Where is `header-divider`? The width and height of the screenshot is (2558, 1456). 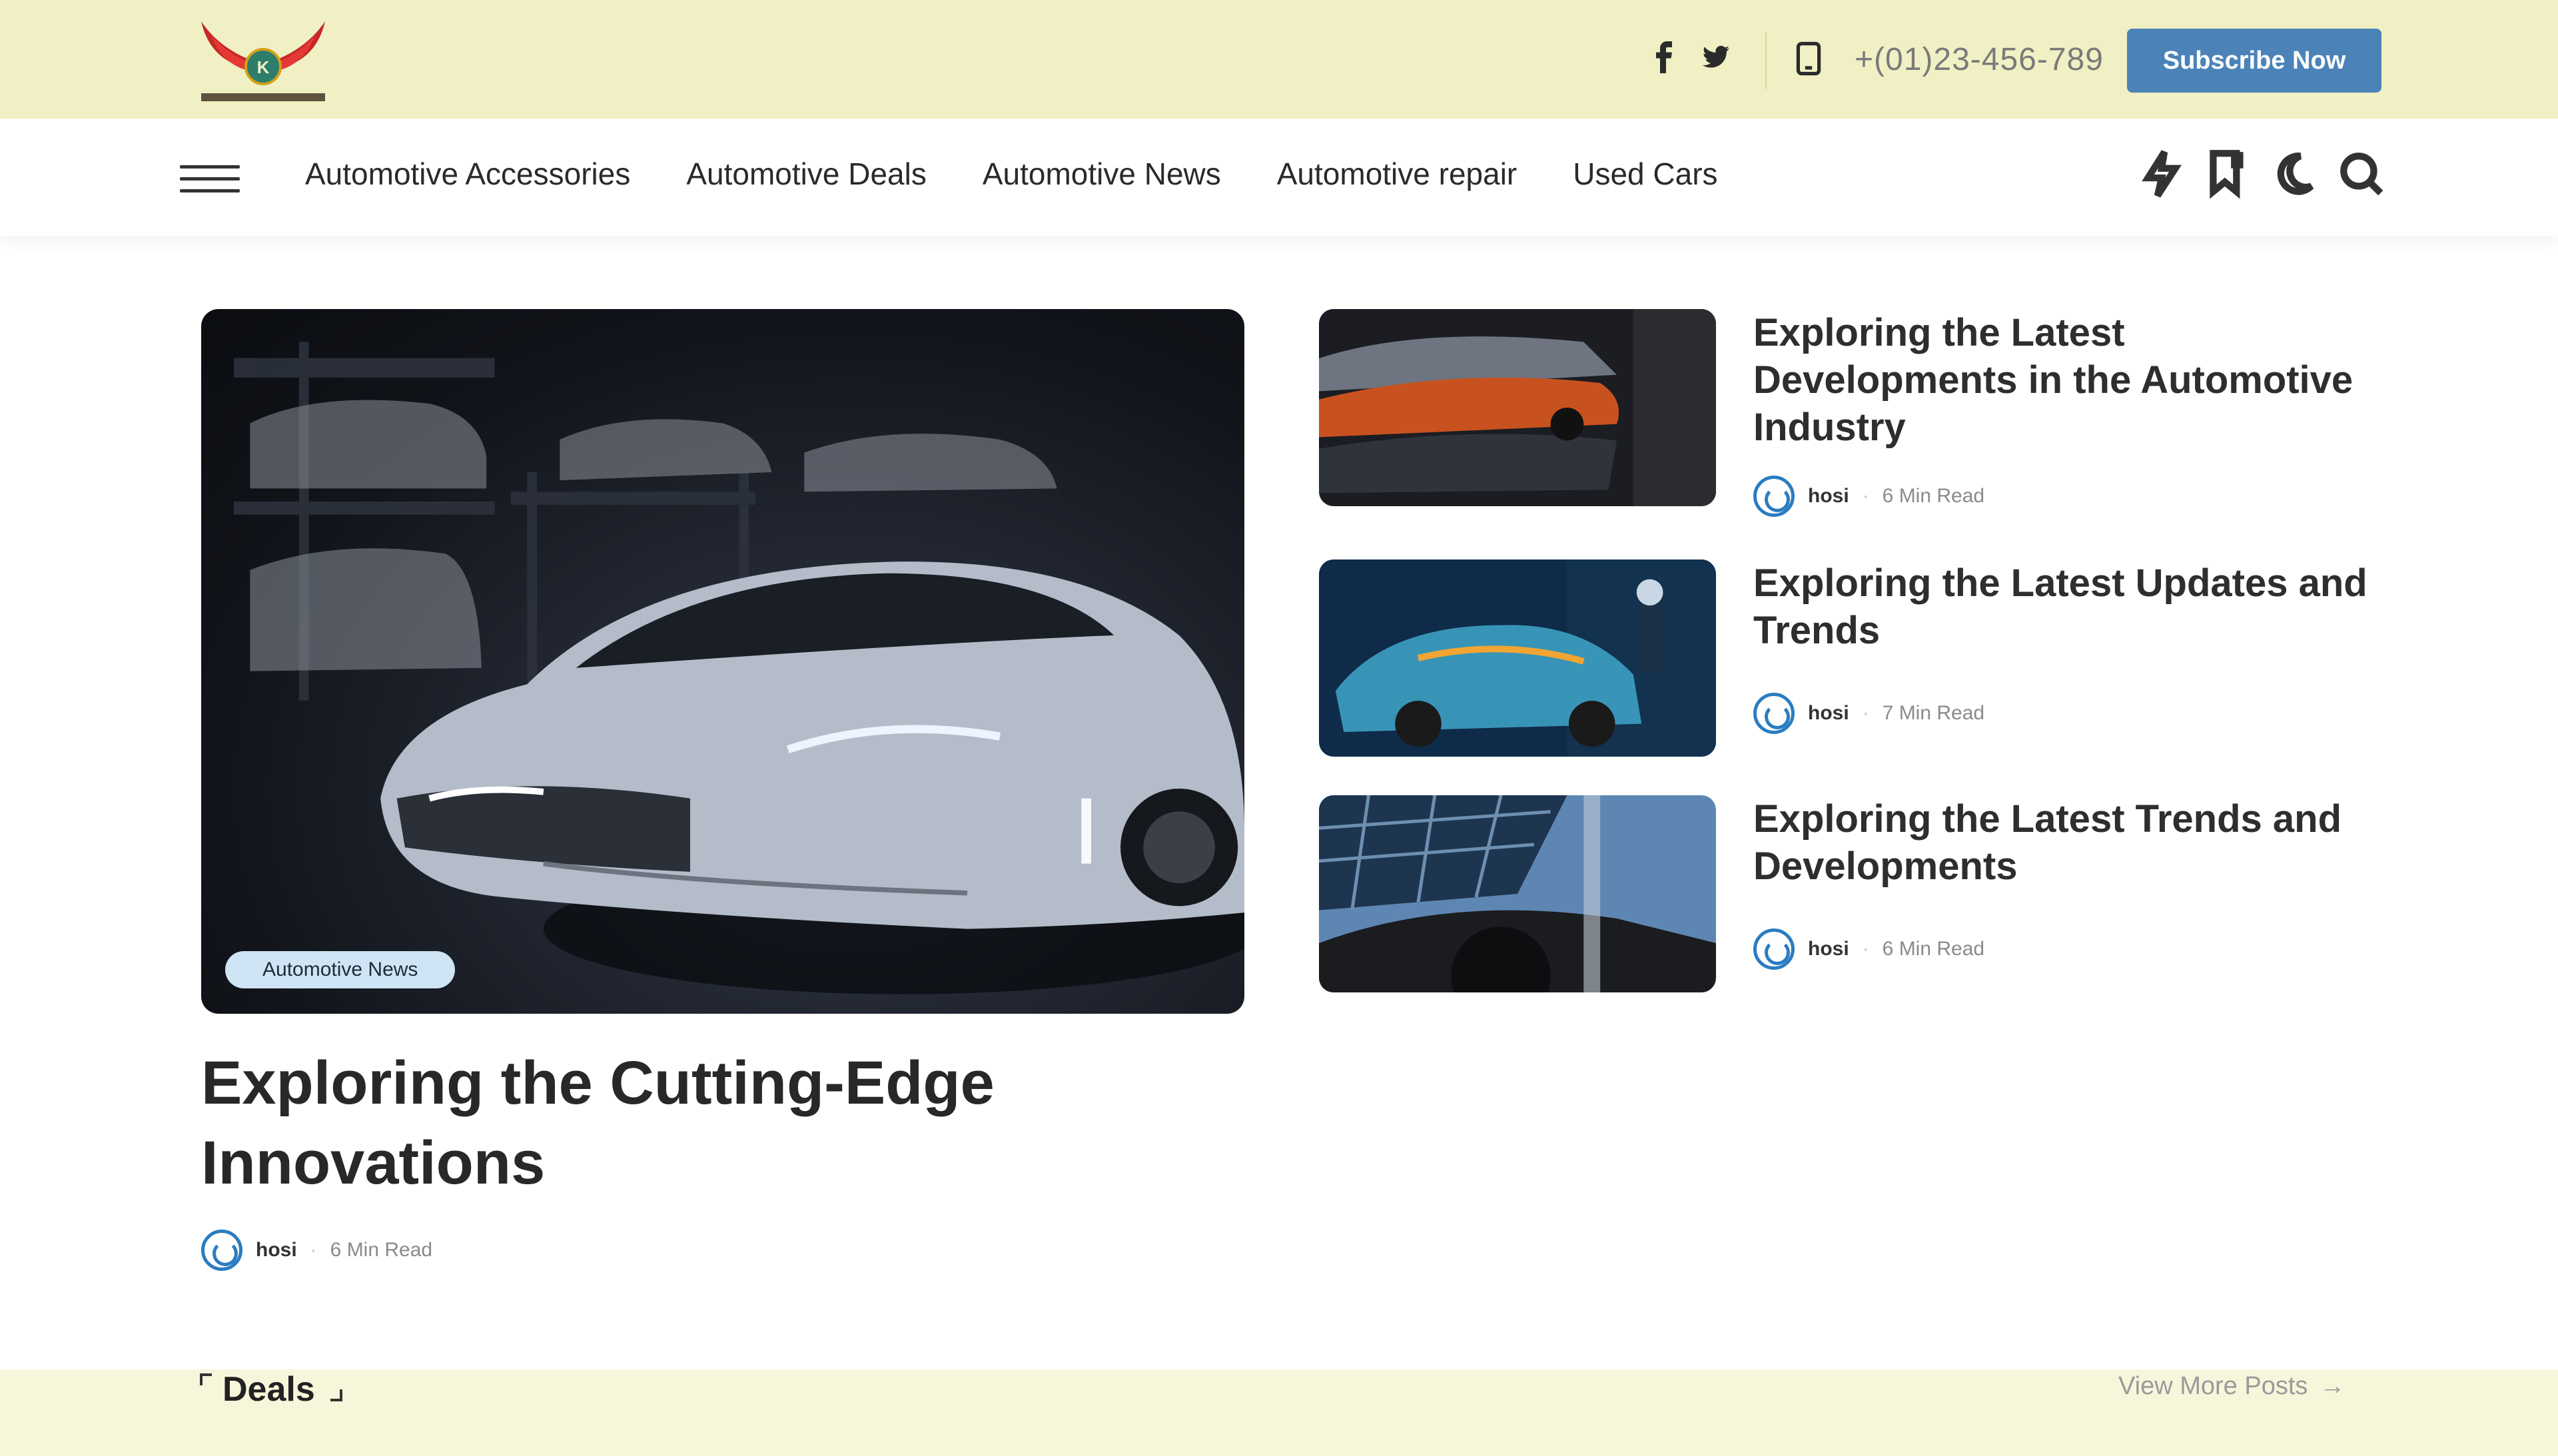
header-divider is located at coordinates (1766, 60).